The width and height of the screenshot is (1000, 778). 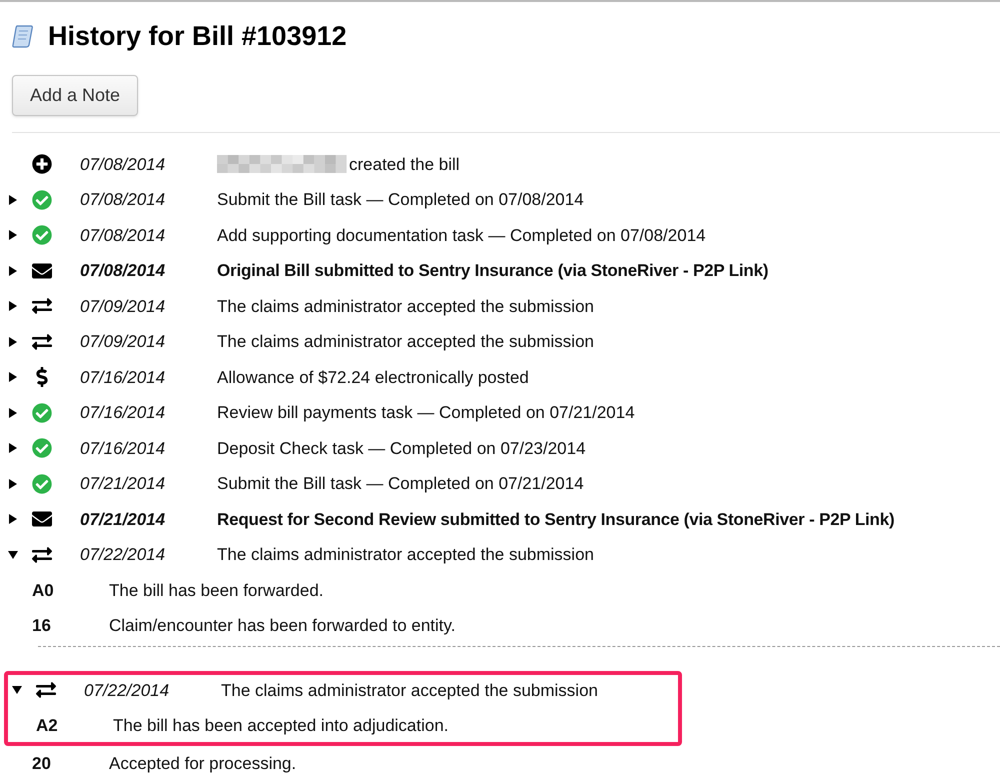 What do you see at coordinates (282, 626) in the screenshot?
I see `response-description: Claim/encounter has been forwarded to entity.` at bounding box center [282, 626].